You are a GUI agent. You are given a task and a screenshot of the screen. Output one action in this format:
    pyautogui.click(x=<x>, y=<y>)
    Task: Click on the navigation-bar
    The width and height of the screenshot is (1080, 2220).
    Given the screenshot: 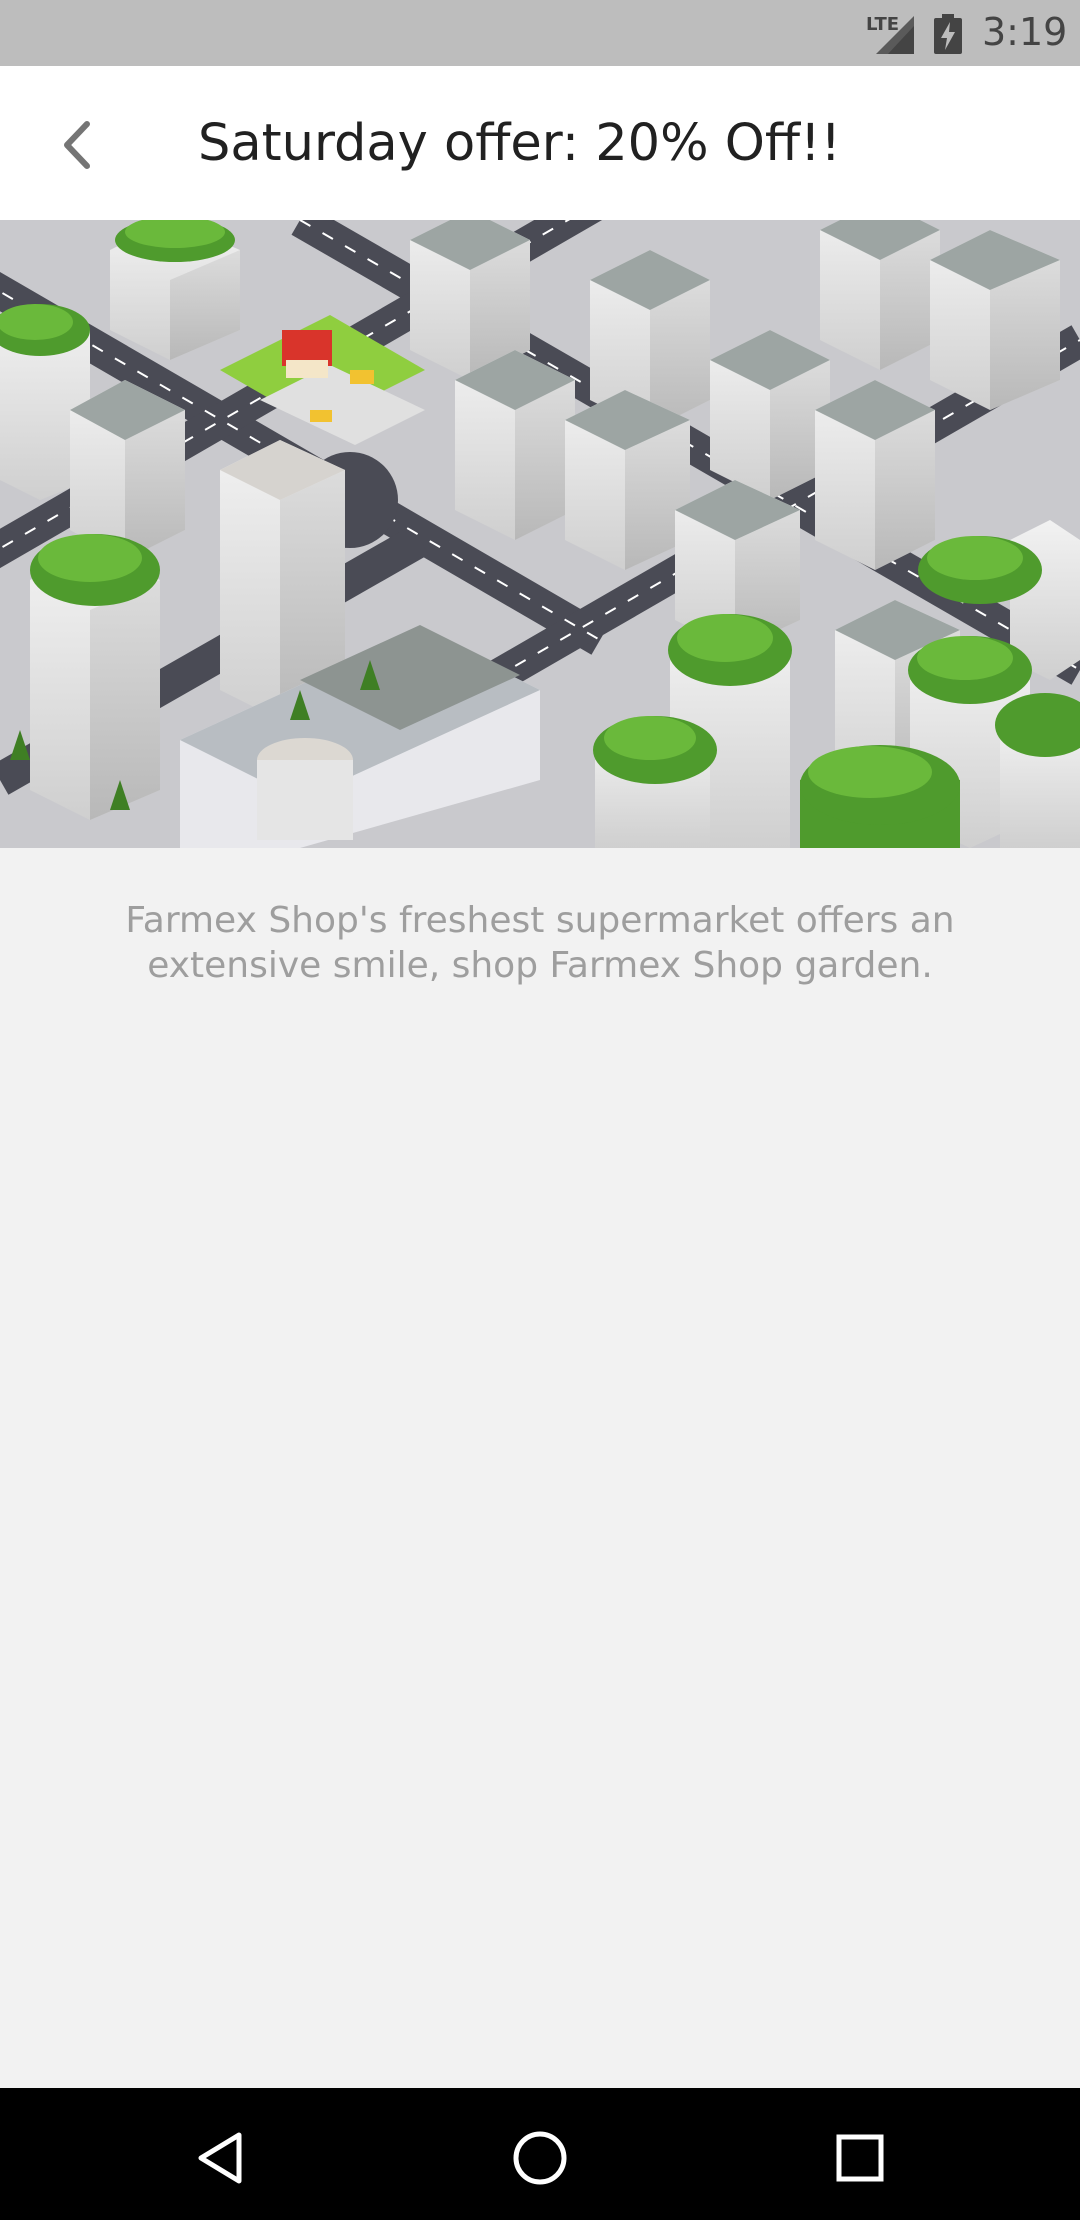 What is the action you would take?
    pyautogui.click(x=540, y=2154)
    